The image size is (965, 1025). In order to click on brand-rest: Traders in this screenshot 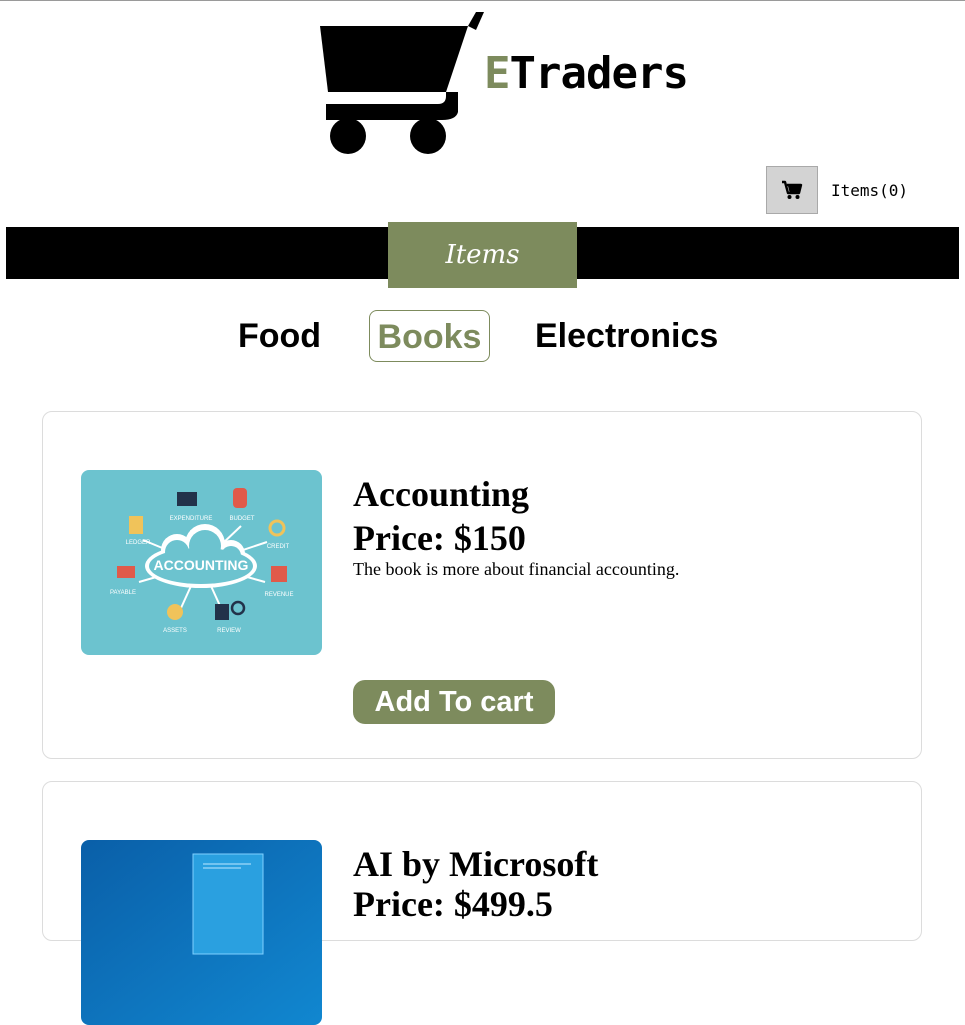, I will do `click(599, 73)`.